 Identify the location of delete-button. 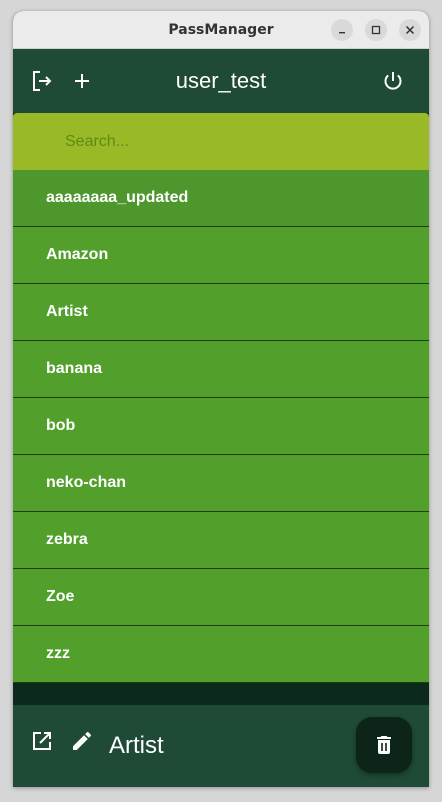
(384, 745).